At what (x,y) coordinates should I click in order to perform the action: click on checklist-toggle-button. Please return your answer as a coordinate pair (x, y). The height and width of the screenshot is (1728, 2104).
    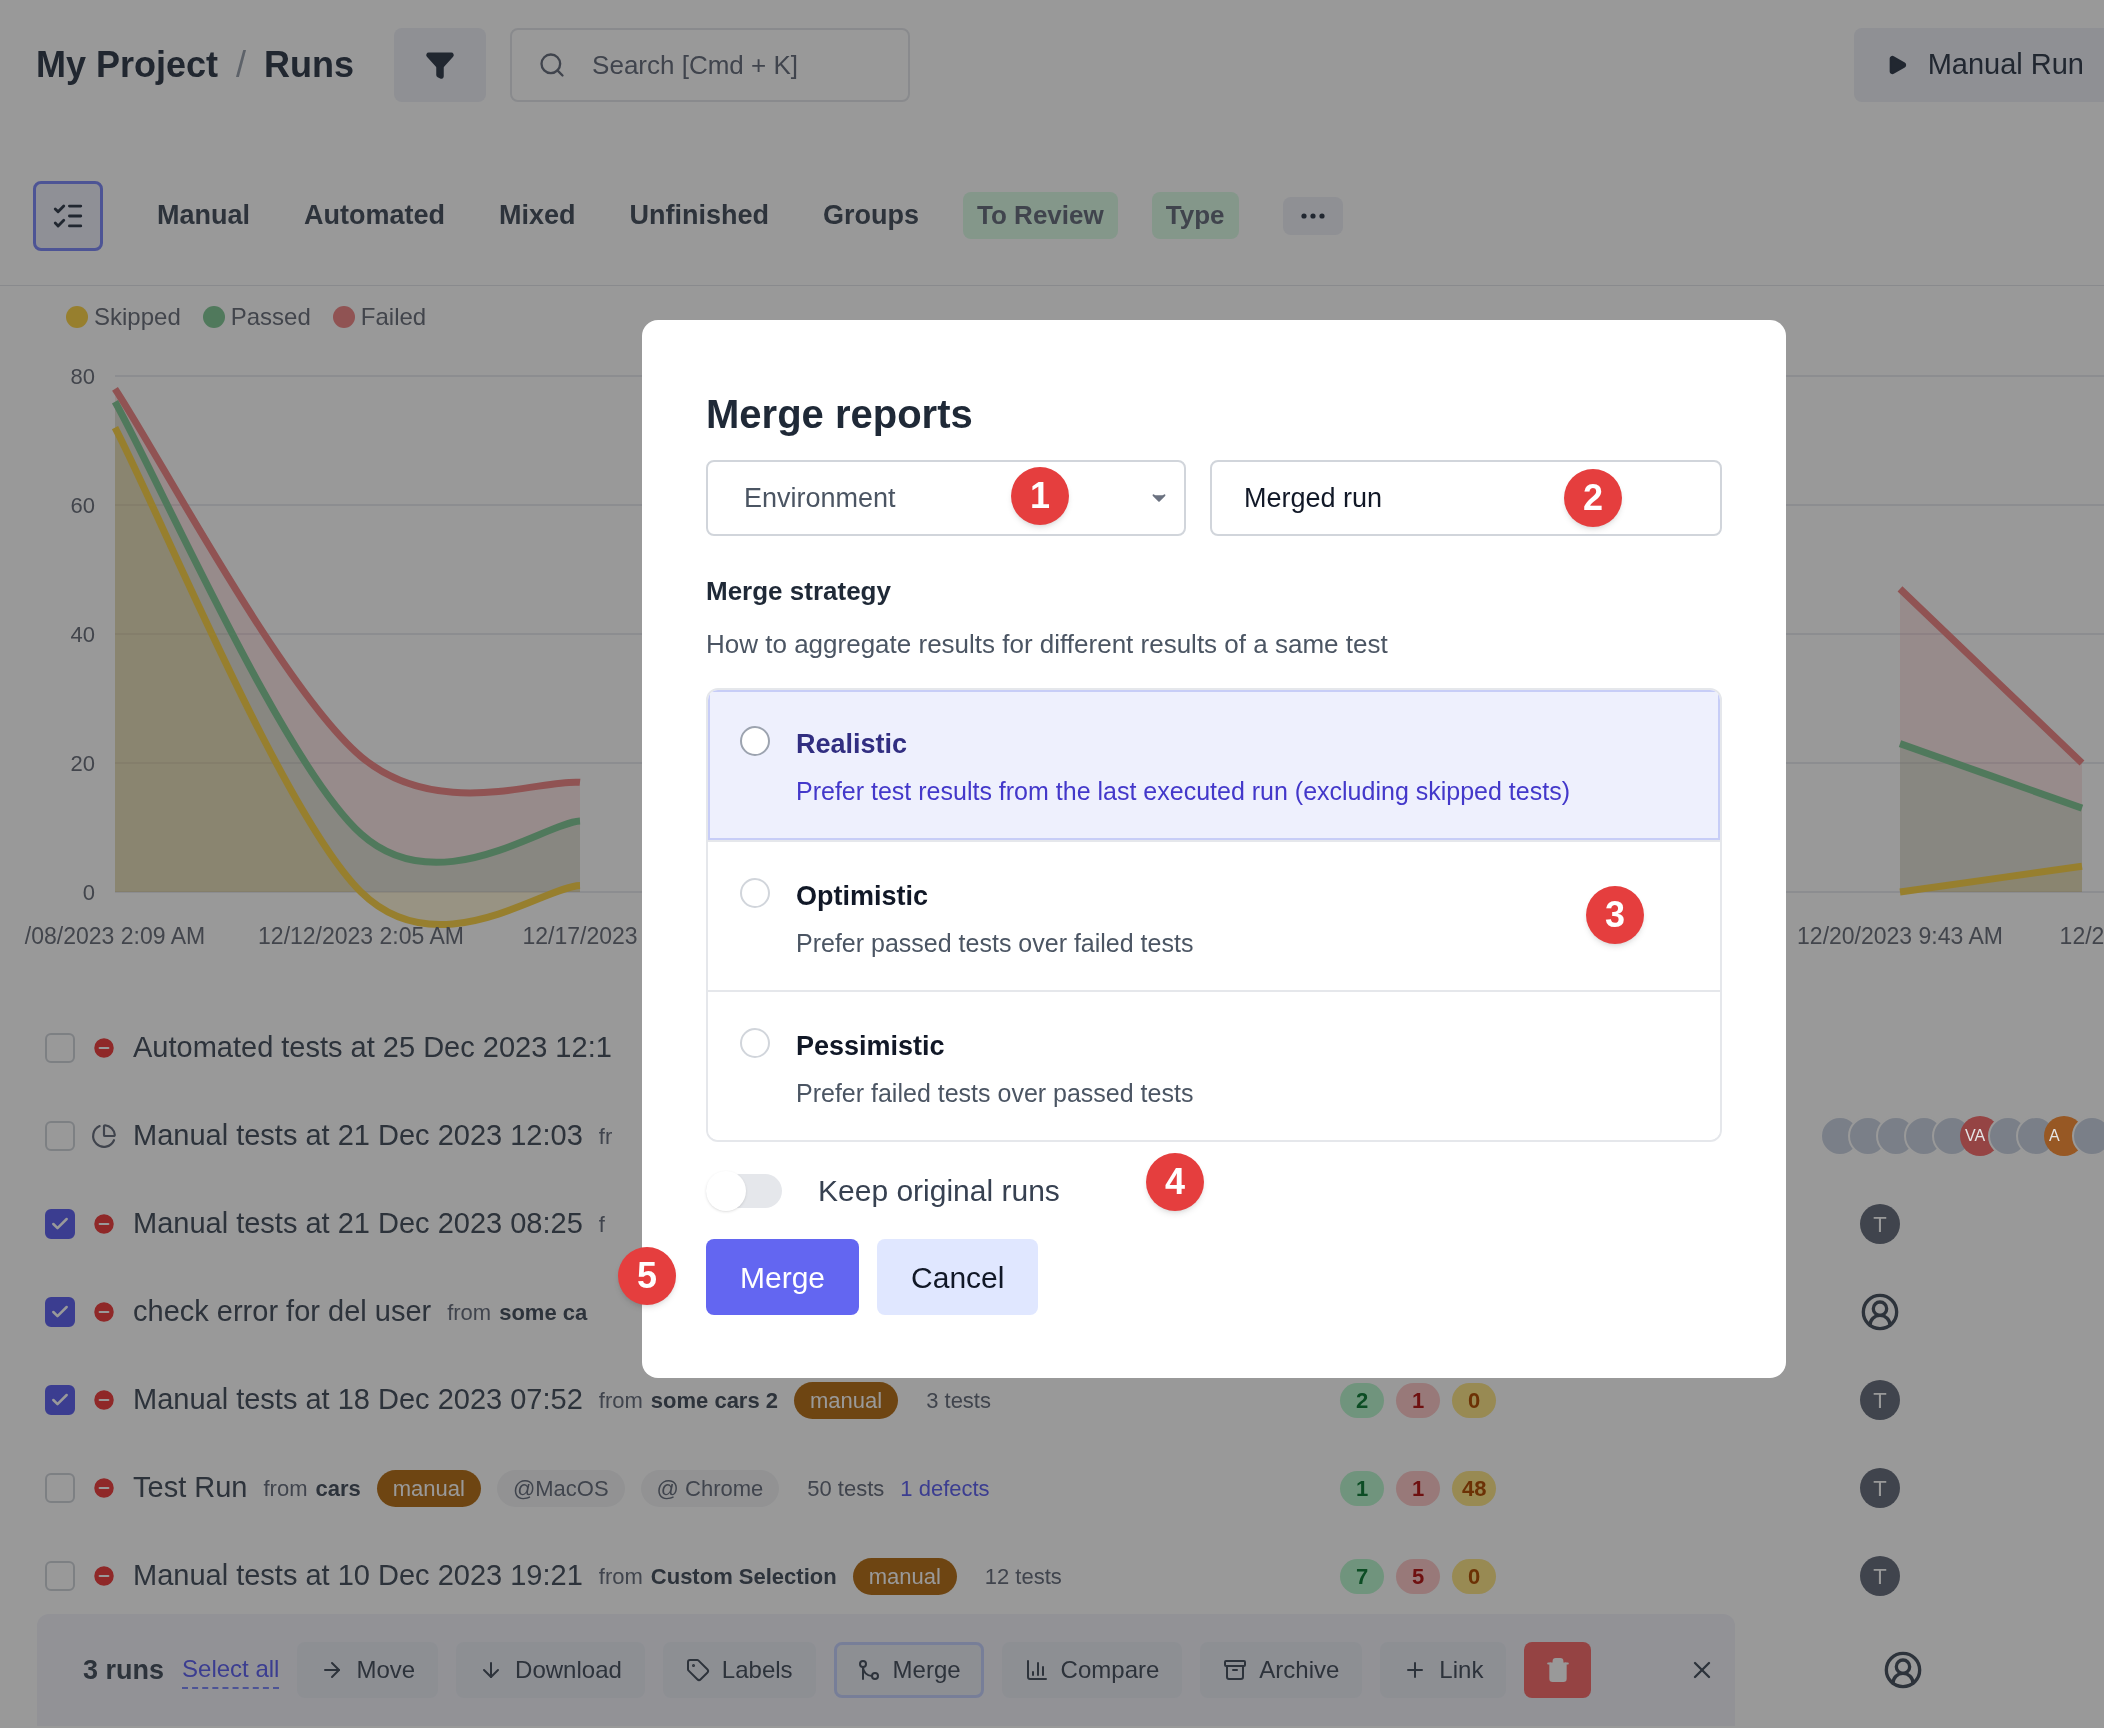
    Looking at the image, I should click on (68, 215).